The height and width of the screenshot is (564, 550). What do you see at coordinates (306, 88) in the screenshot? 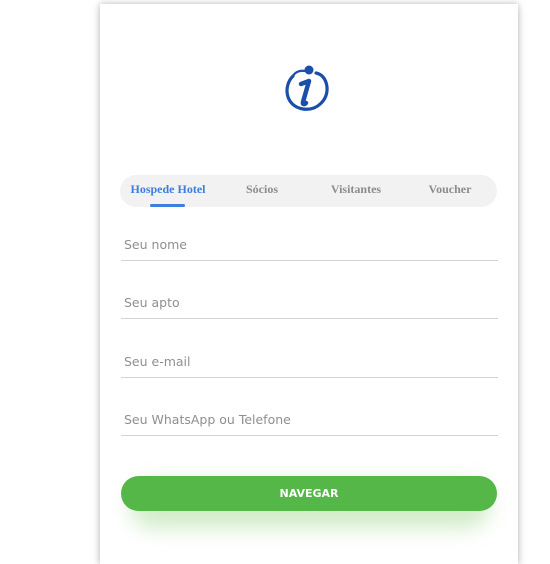
I see `info-logo-icon` at bounding box center [306, 88].